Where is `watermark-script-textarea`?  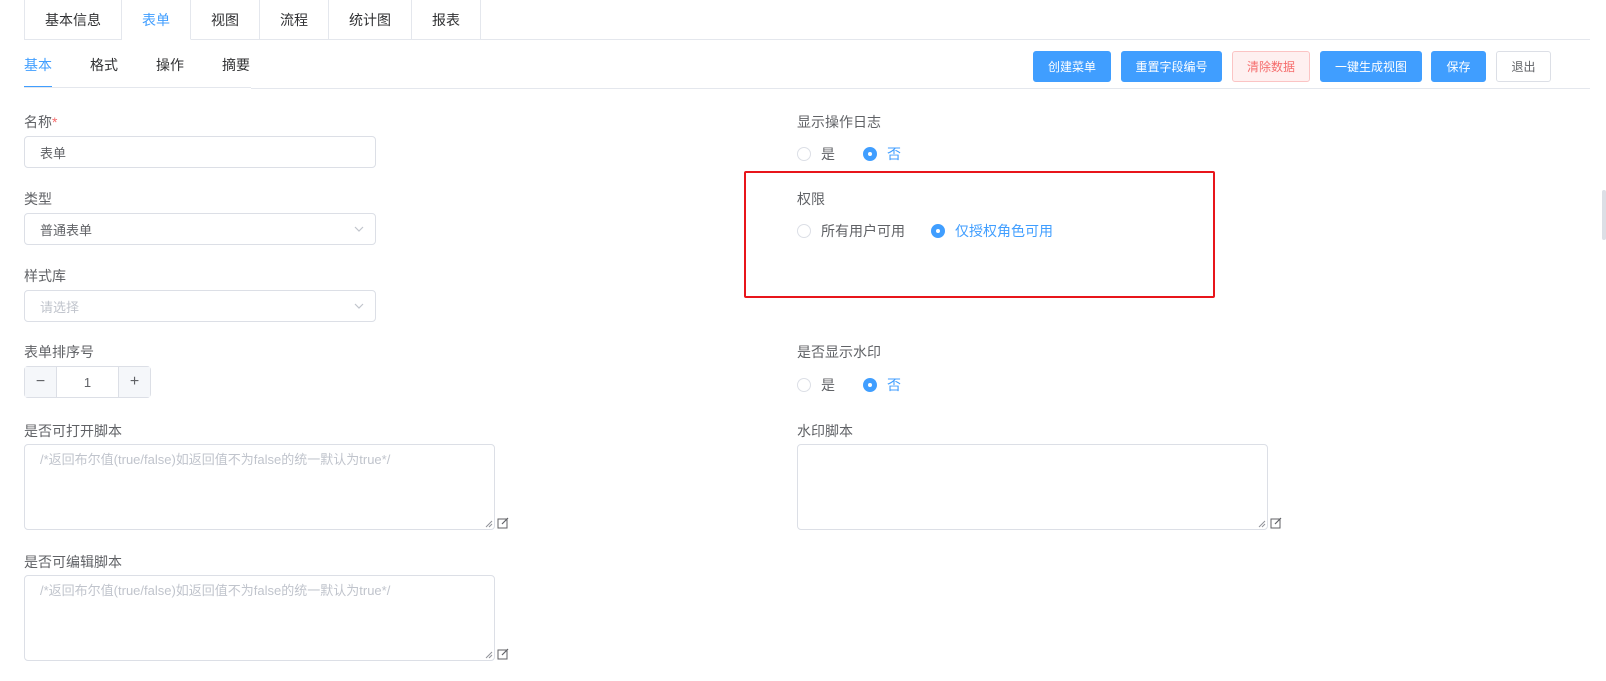
watermark-script-textarea is located at coordinates (1032, 487).